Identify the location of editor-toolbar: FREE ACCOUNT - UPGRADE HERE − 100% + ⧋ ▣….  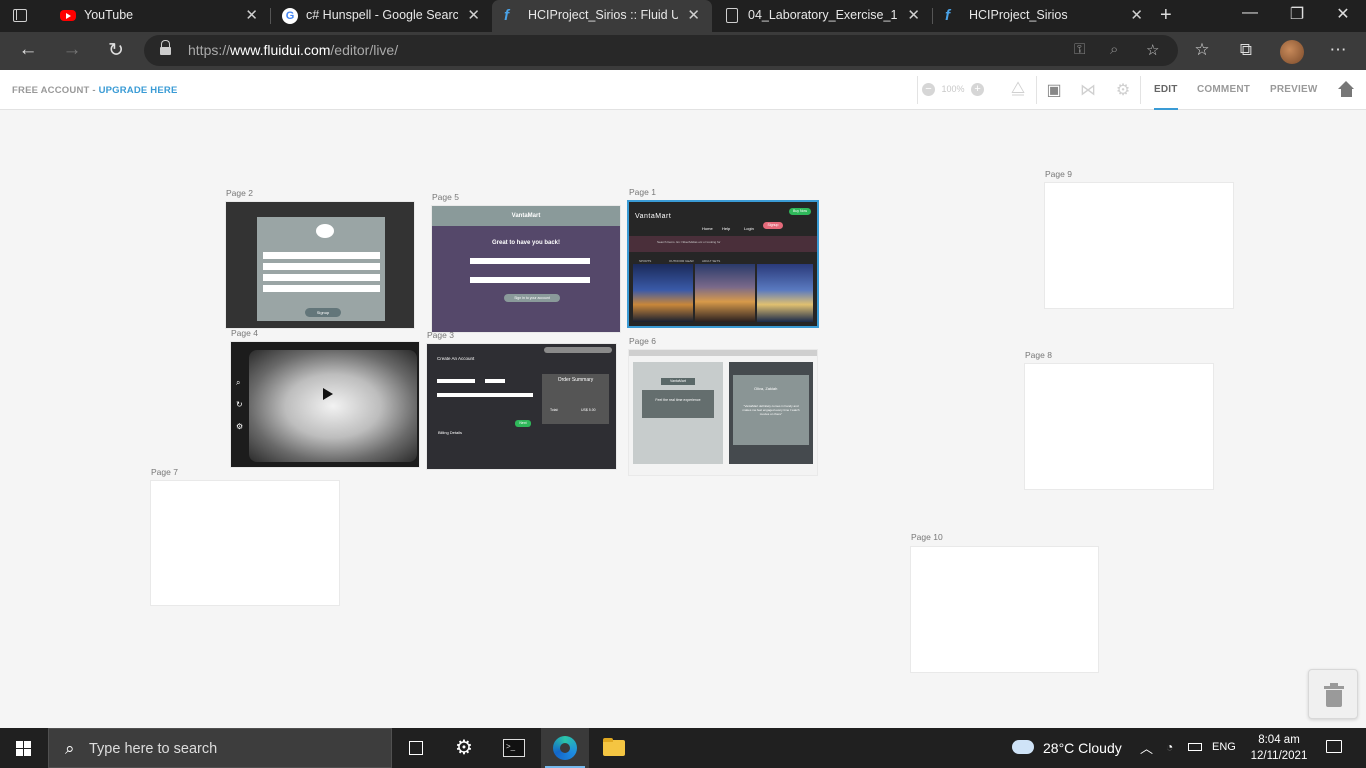
(683, 90).